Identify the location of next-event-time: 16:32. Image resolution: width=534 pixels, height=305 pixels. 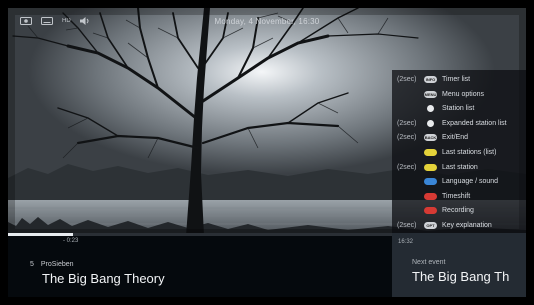
(406, 242).